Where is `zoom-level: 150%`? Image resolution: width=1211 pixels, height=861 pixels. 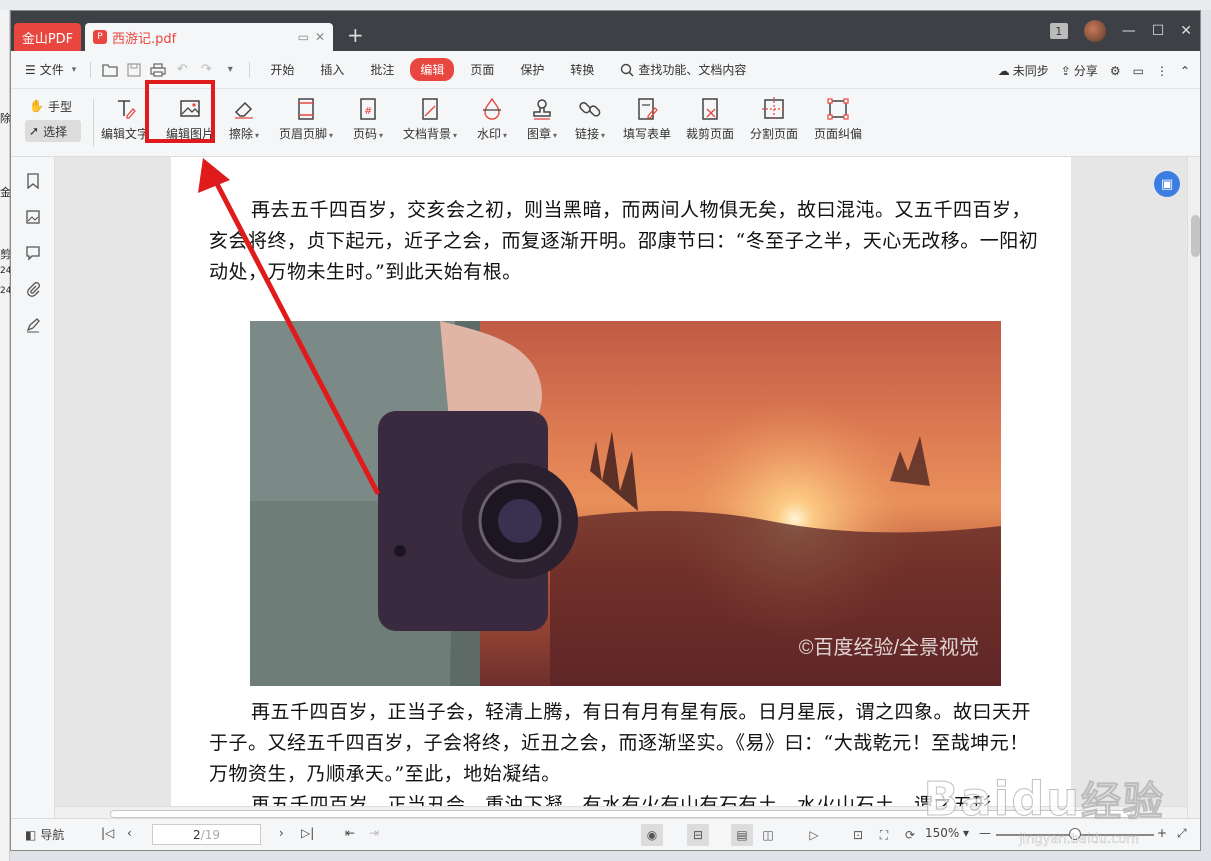 zoom-level: 150% is located at coordinates (942, 833).